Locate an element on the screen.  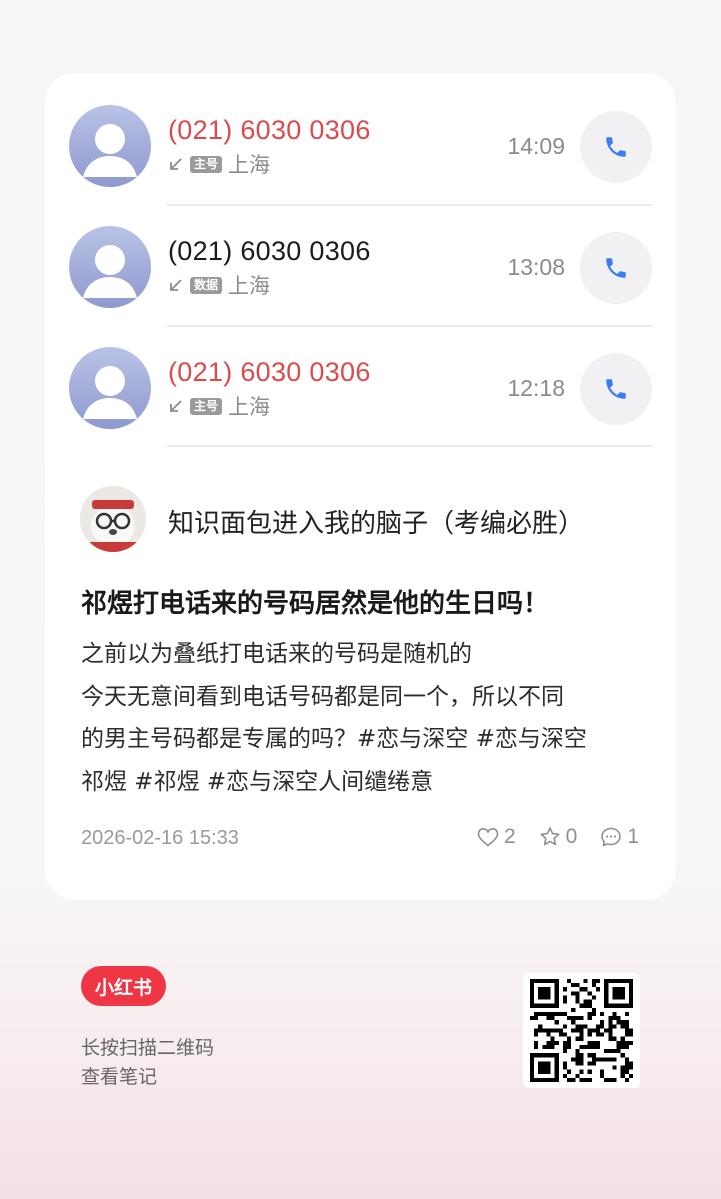
author-name: 知识面包进入我的脑子（考编必胜） is located at coordinates (376, 521).